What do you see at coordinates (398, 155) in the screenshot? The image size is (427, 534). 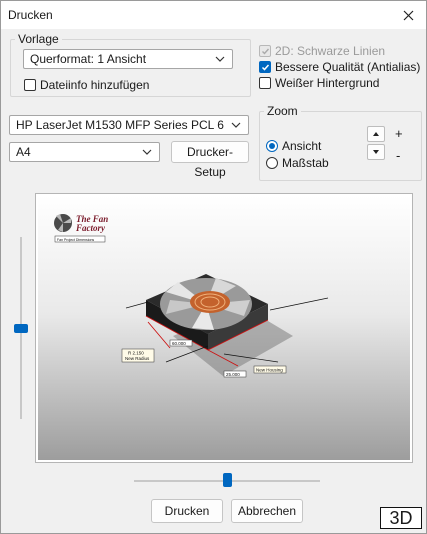 I see `zoom-minus-label: -` at bounding box center [398, 155].